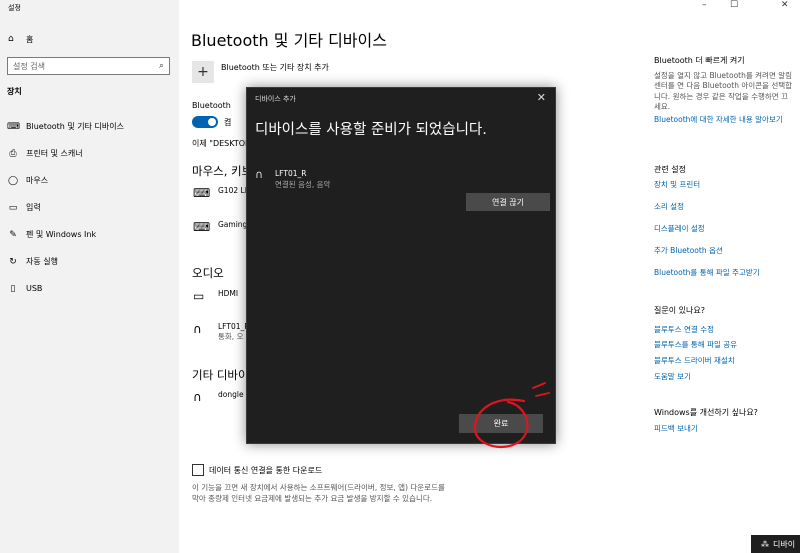 The height and width of the screenshot is (553, 800). I want to click on device-name: Gaming, so click(233, 224).